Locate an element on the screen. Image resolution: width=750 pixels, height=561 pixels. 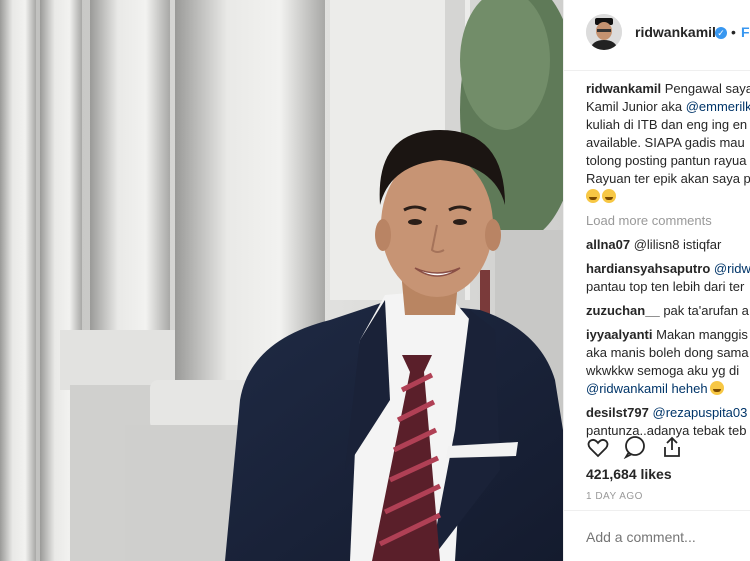
comment-text: aka manis boleh dong sama is located at coordinates (667, 352).